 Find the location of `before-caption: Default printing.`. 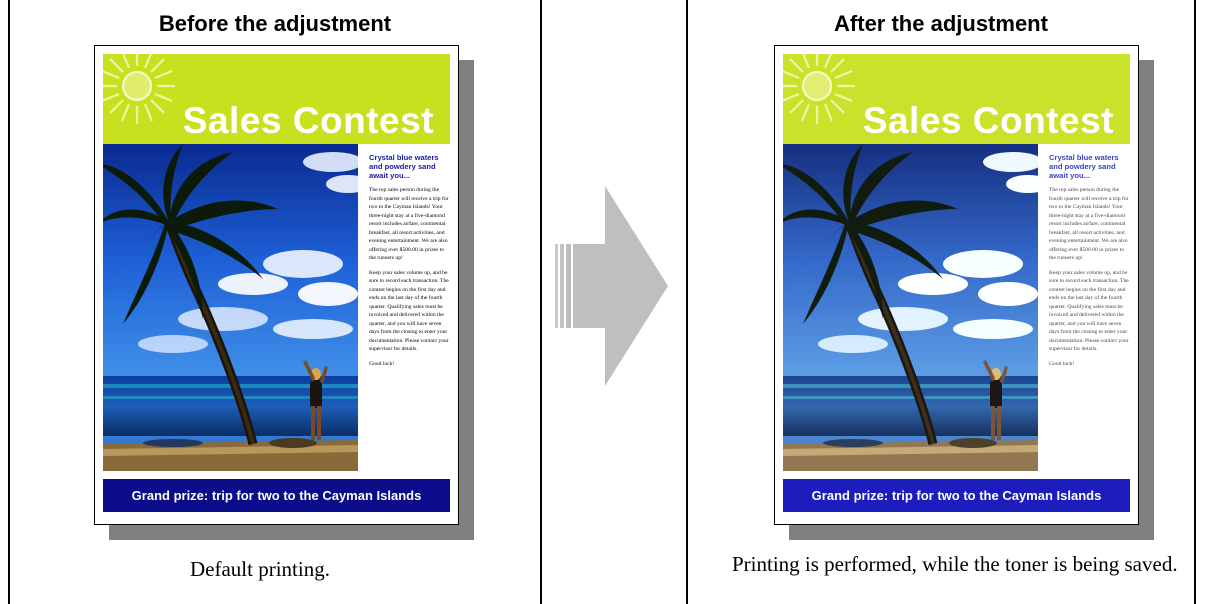

before-caption: Default printing. is located at coordinates (260, 569).